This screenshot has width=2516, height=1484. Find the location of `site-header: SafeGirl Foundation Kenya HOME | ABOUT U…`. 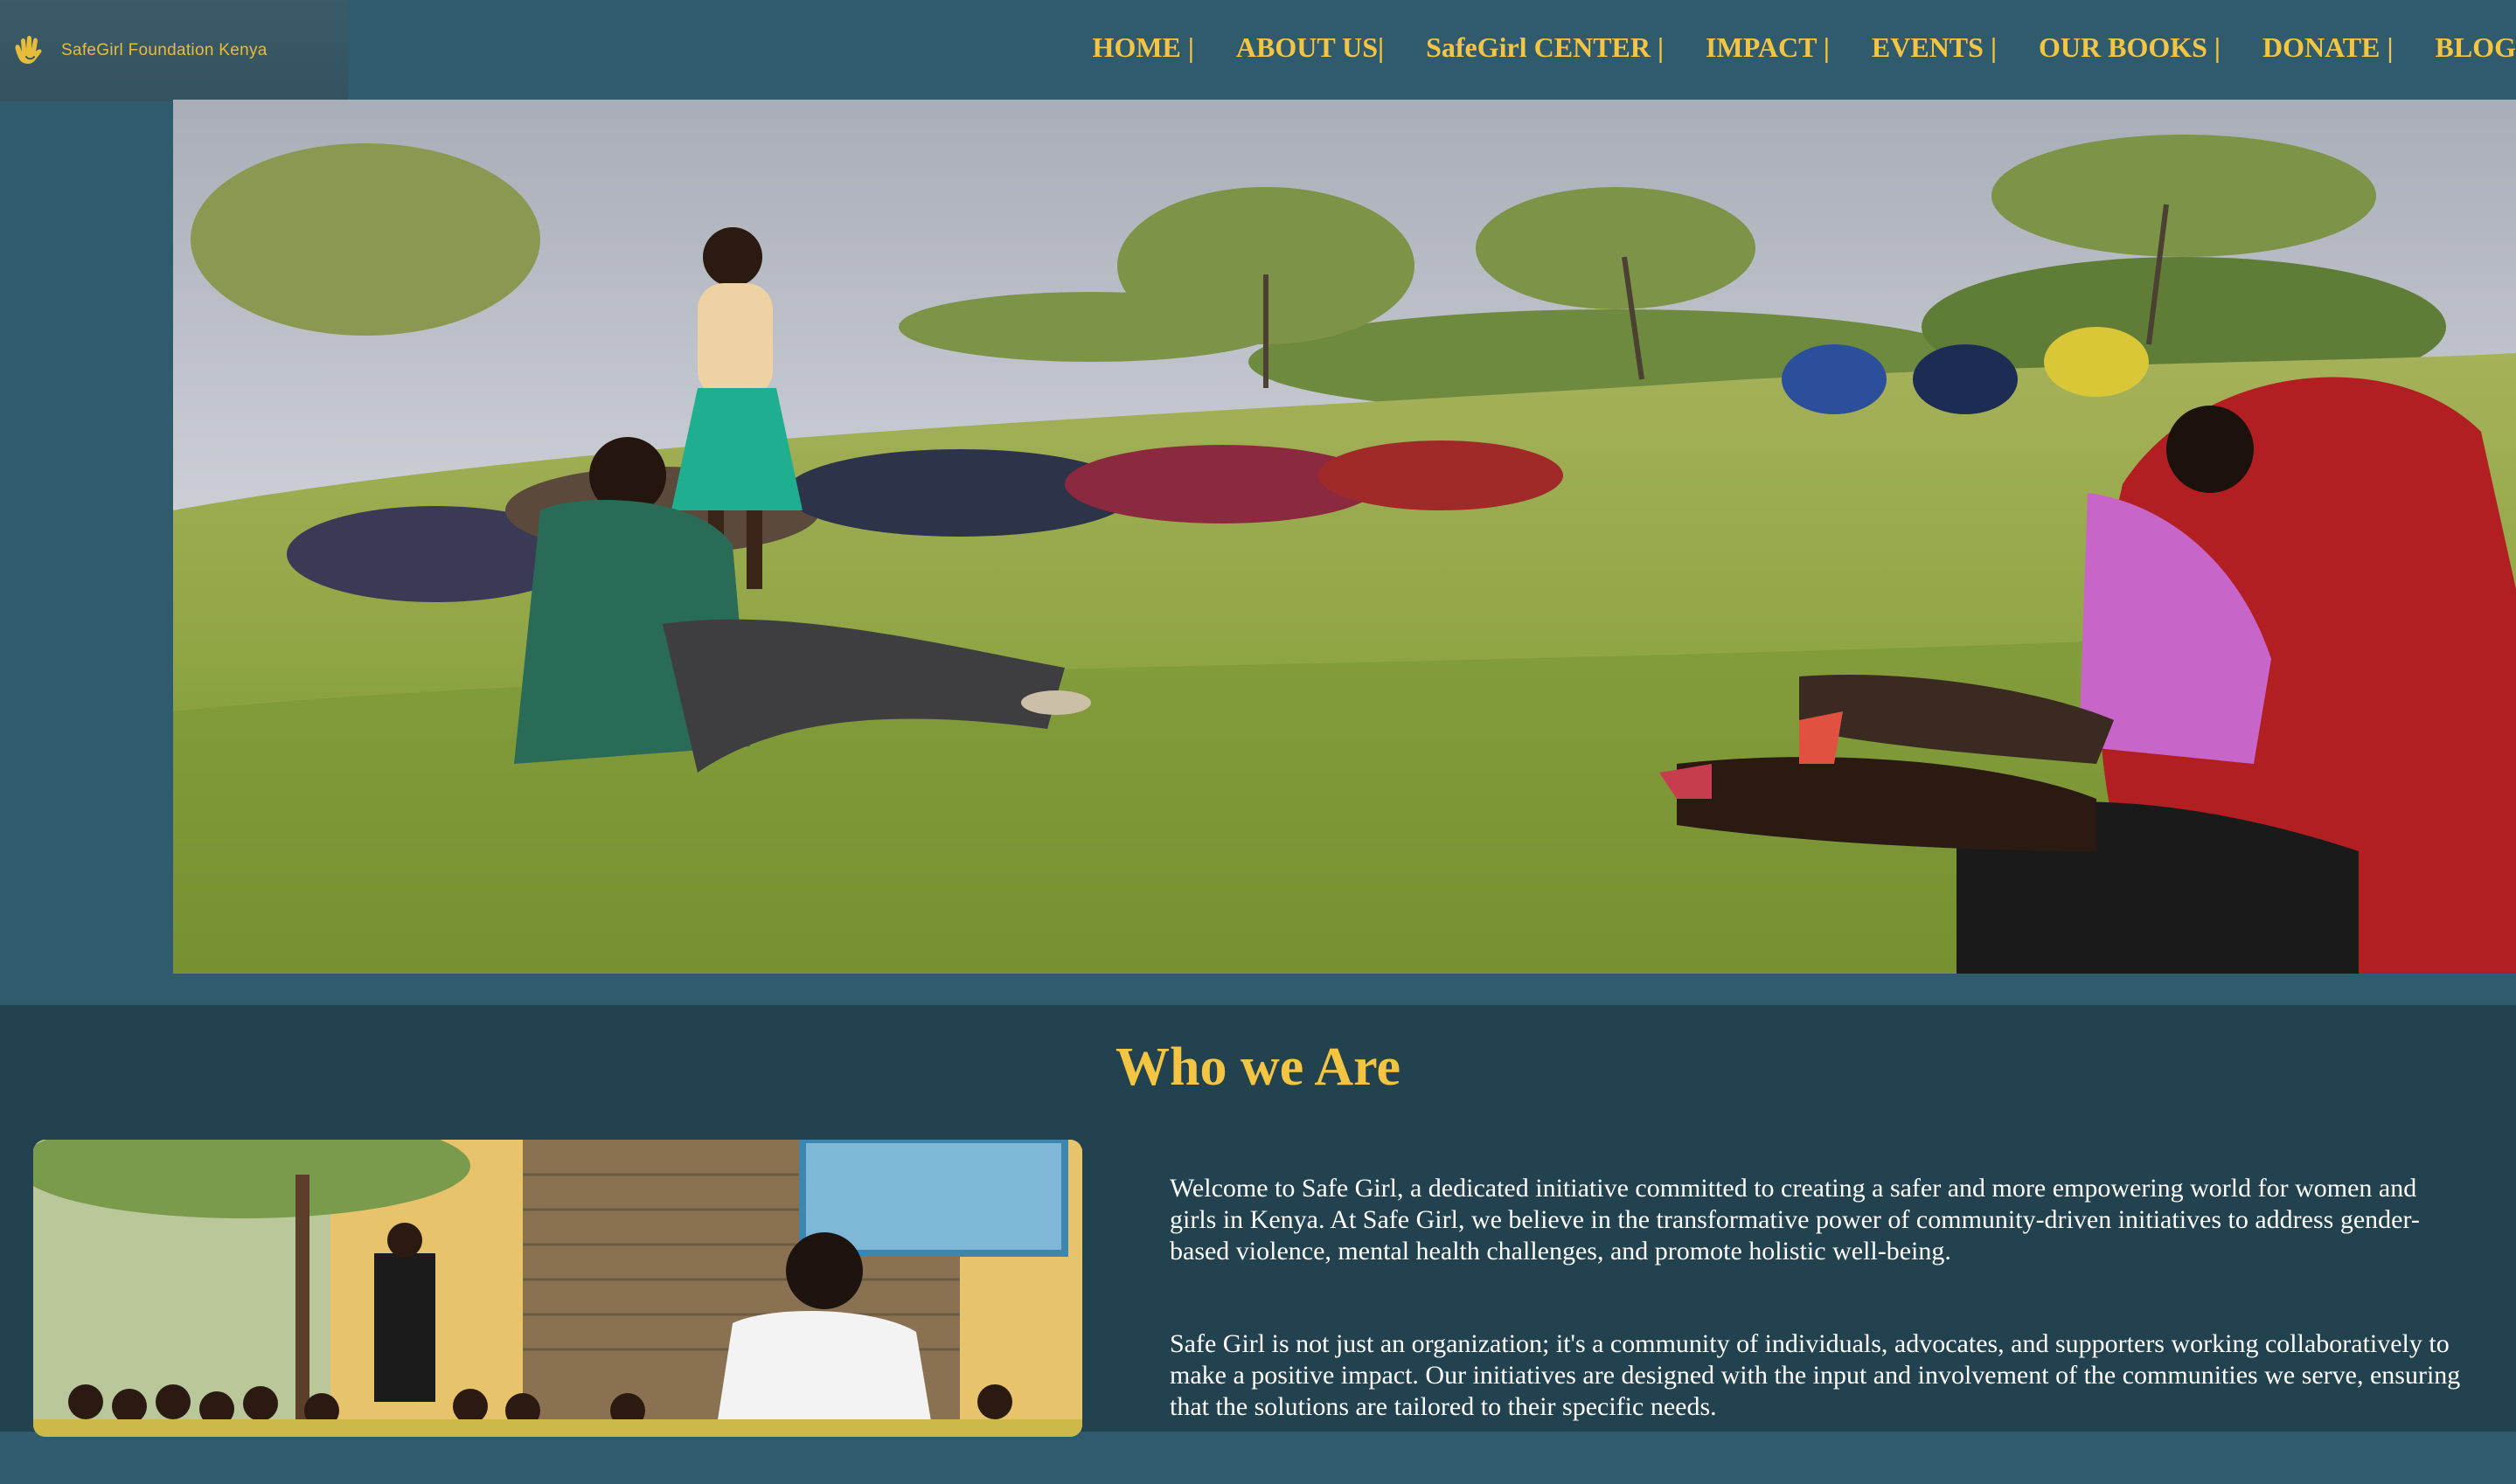

site-header: SafeGirl Foundation Kenya HOME | ABOUT U… is located at coordinates (1258, 50).